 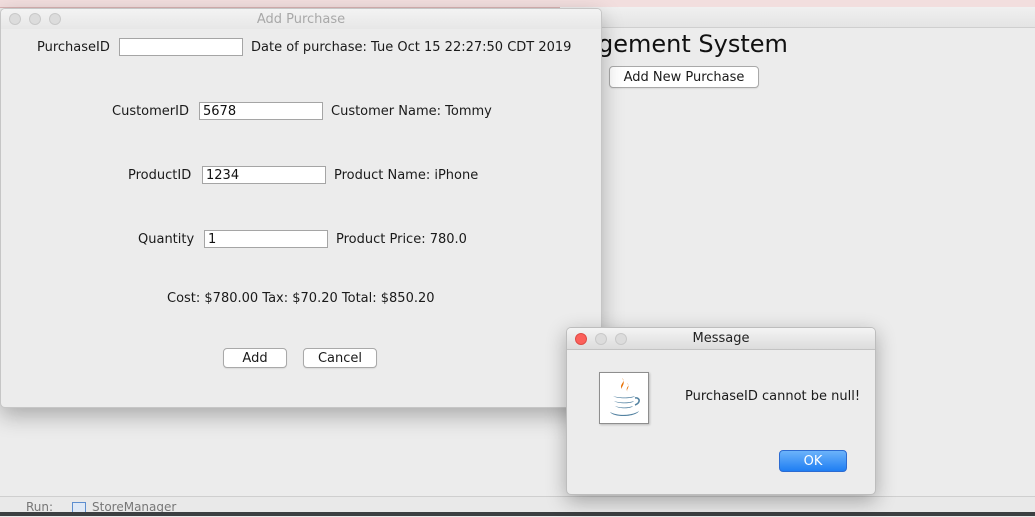 I want to click on product-id-input, so click(x=264, y=175).